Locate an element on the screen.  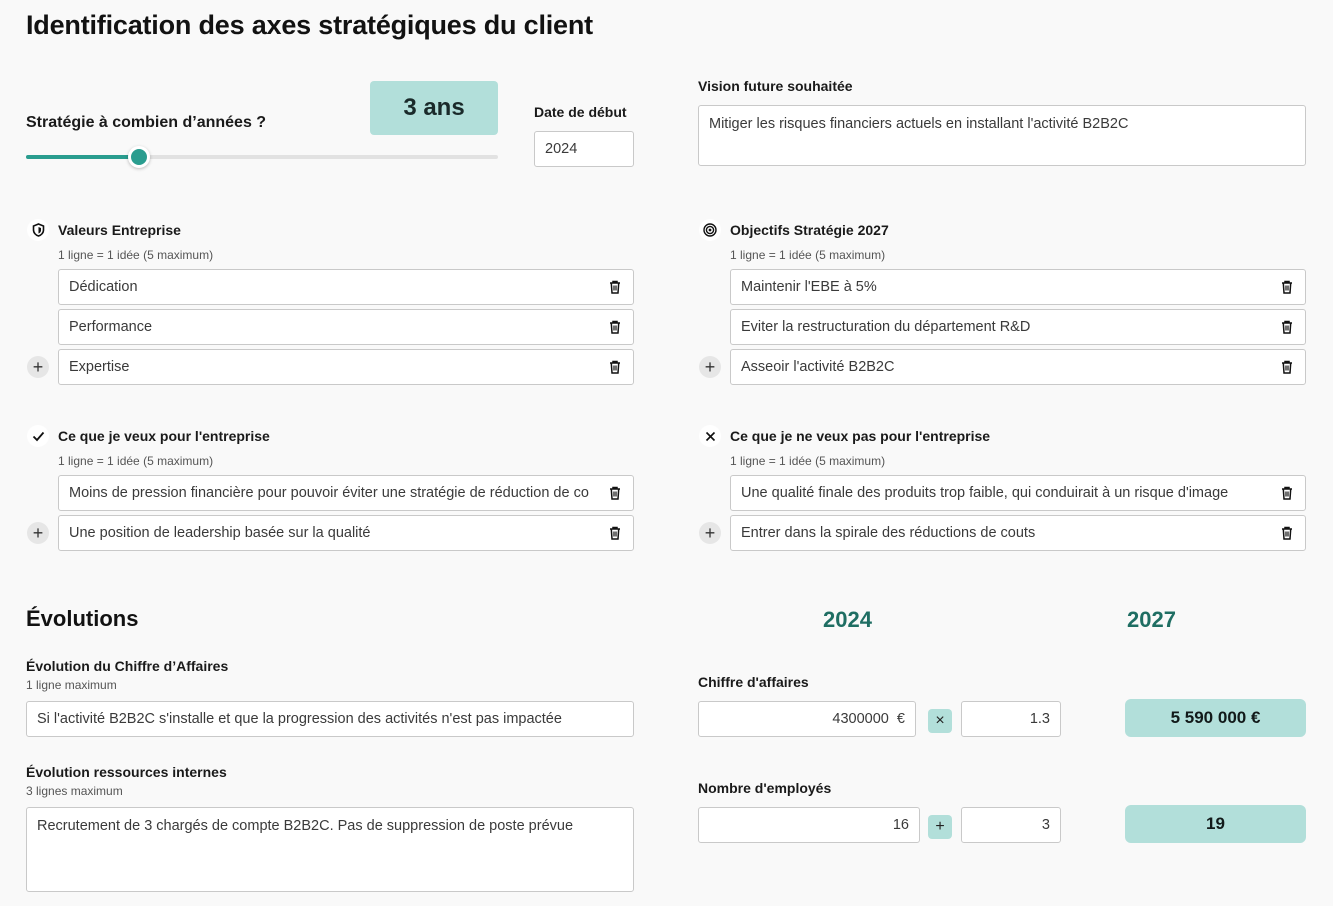
revenue-factor-input: 1.3 is located at coordinates (1011, 719).